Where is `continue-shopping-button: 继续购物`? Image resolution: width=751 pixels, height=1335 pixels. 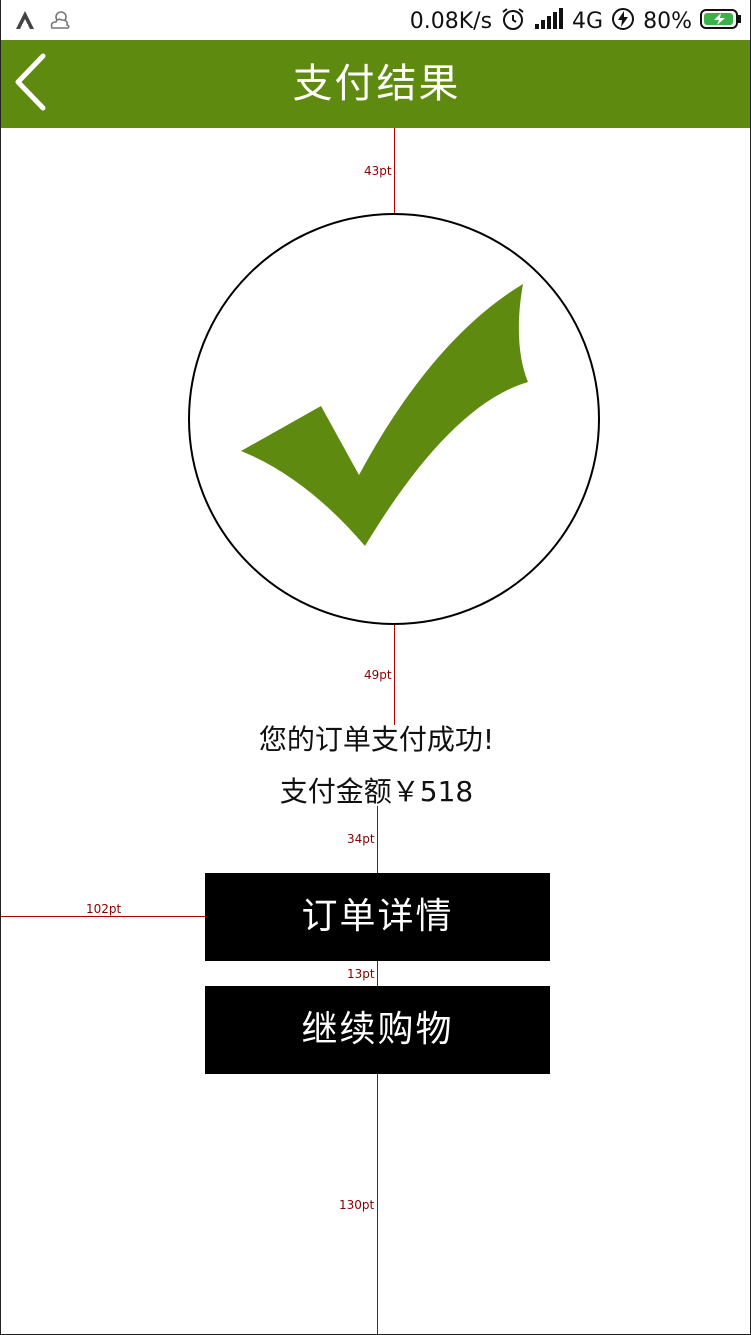 continue-shopping-button: 继续购物 is located at coordinates (377, 1030).